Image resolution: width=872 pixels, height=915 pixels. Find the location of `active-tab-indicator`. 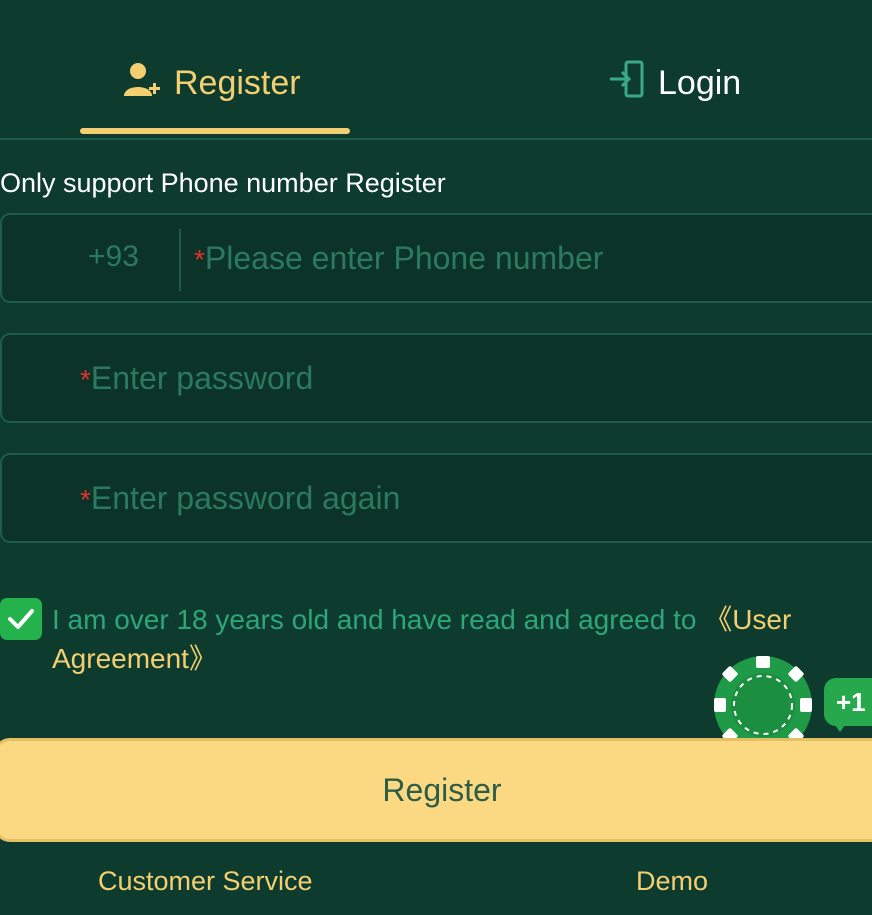

active-tab-indicator is located at coordinates (215, 131).